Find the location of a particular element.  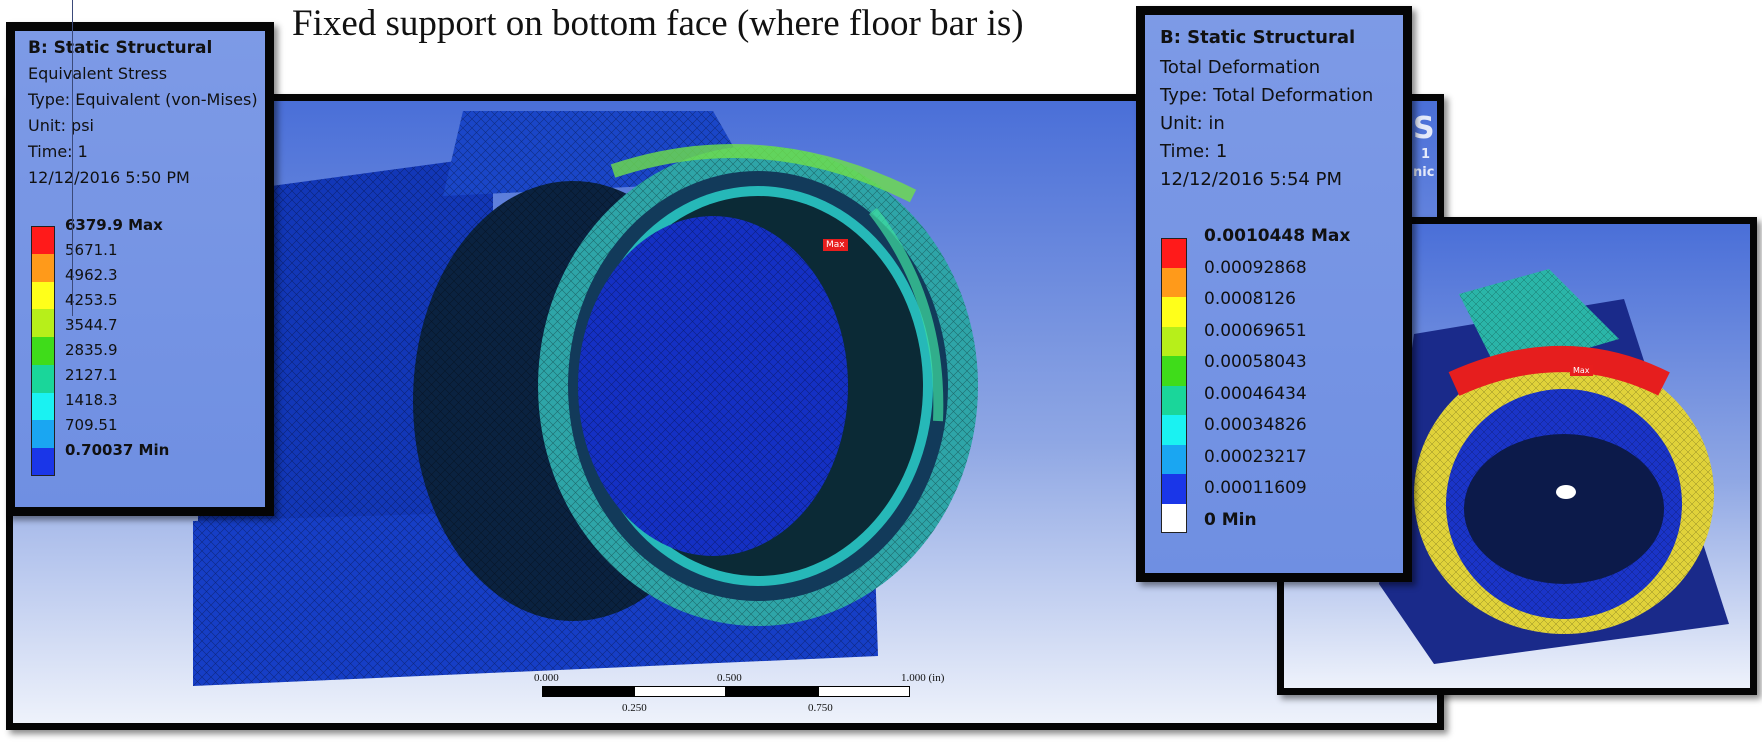

stress-legend-unit: Unit: psi is located at coordinates (61, 125).